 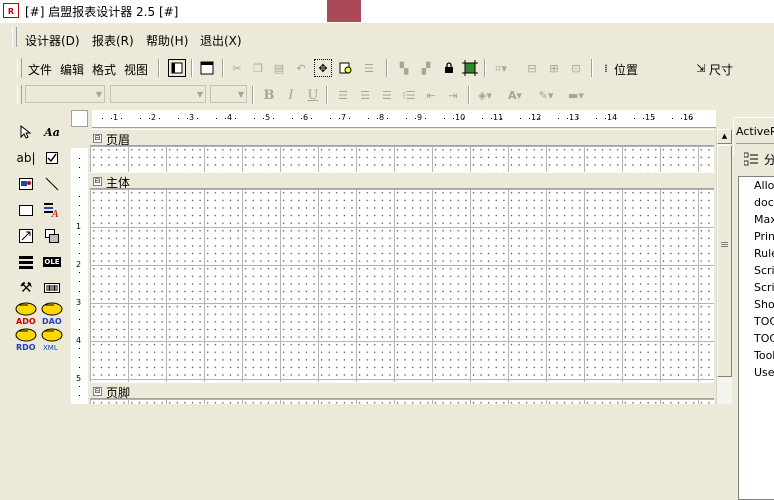 What do you see at coordinates (764, 372) in the screenshot?
I see `property-item: UserD` at bounding box center [764, 372].